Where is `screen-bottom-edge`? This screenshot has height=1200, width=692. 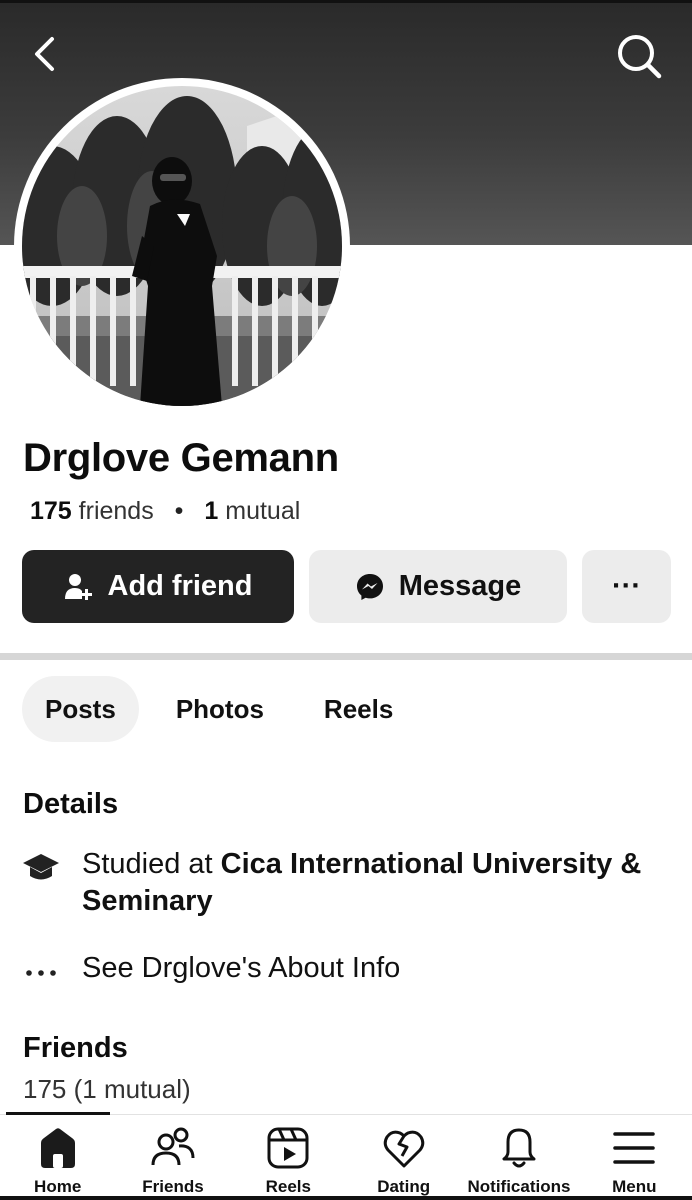 screen-bottom-edge is located at coordinates (346, 1198).